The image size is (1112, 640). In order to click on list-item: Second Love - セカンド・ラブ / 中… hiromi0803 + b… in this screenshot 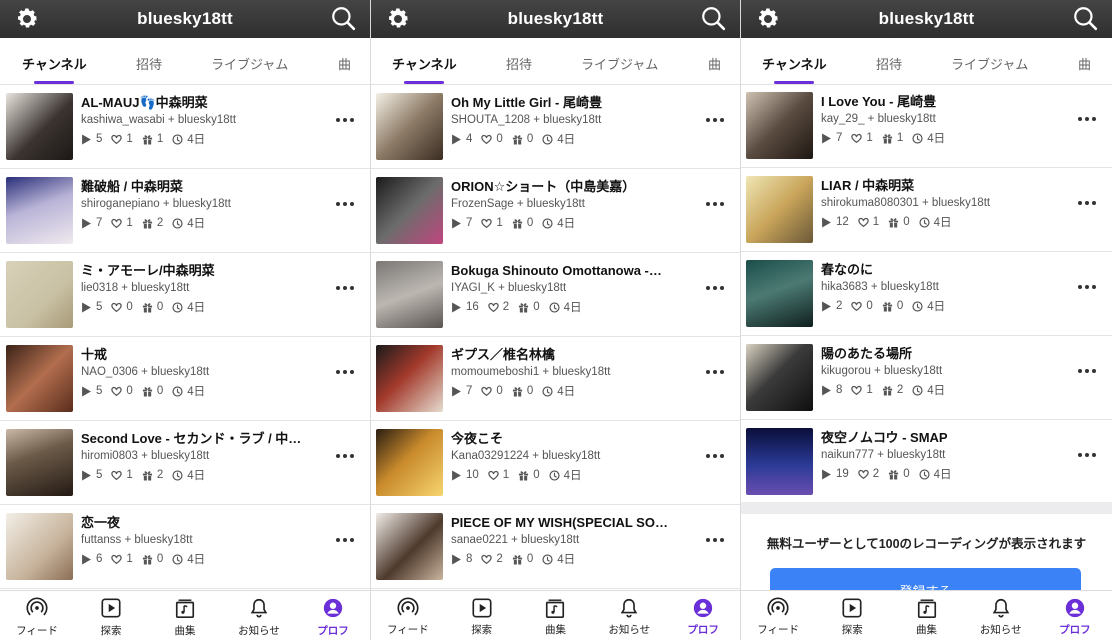, I will do `click(185, 463)`.